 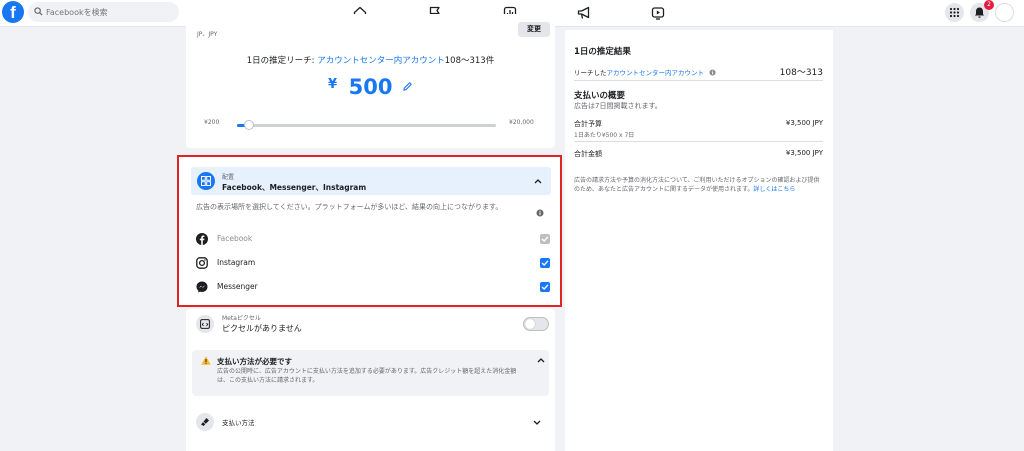 I want to click on menu-grid-button, so click(x=954, y=12).